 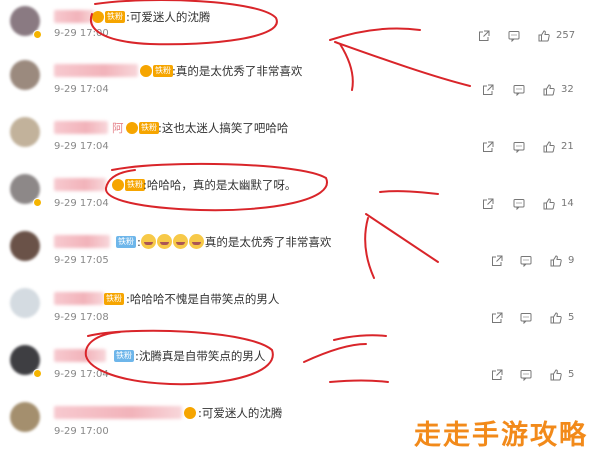 I want to click on comment-text: :哈哈哈，真的是太幽默了呀。, so click(x=220, y=185).